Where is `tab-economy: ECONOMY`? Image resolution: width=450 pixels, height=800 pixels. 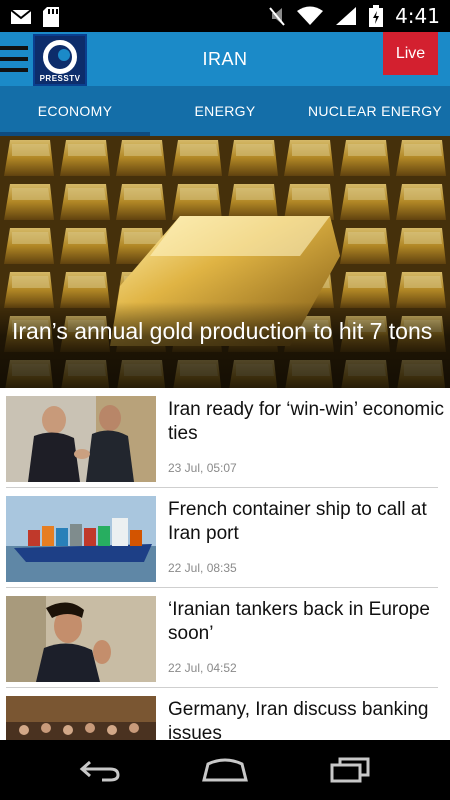
tab-economy: ECONOMY is located at coordinates (75, 111).